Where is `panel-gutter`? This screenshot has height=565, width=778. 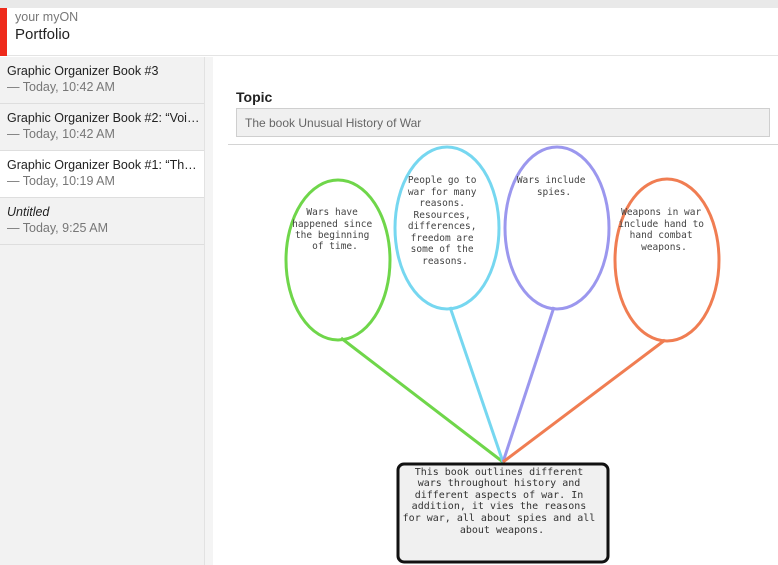
panel-gutter is located at coordinates (209, 311).